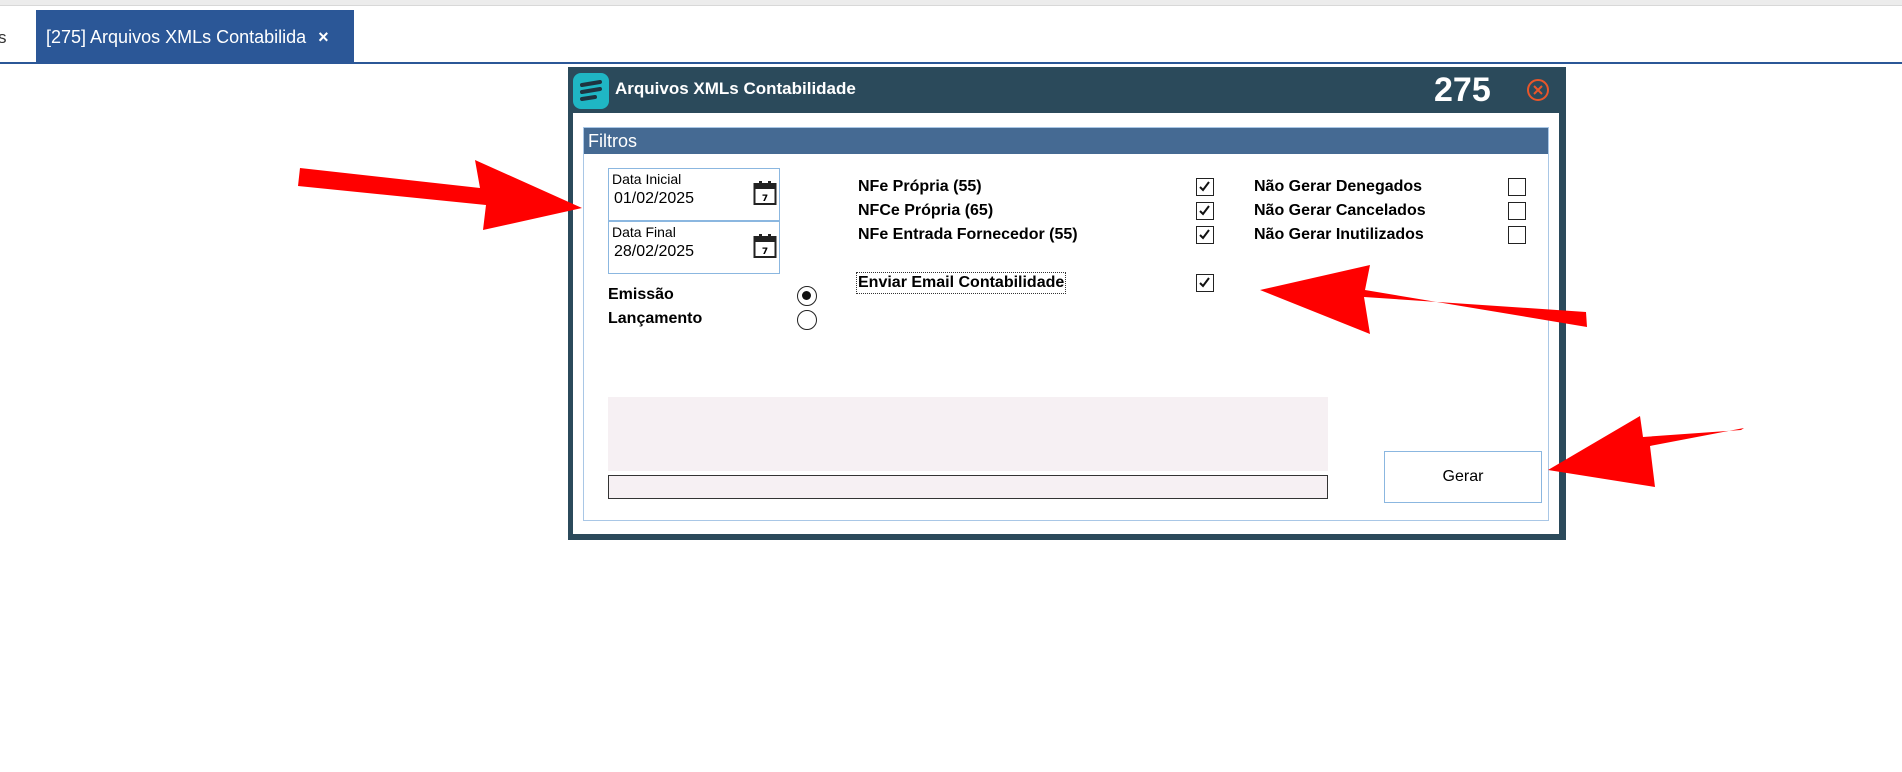 The image size is (1902, 772). What do you see at coordinates (1517, 235) in the screenshot?
I see `check-nao-inutilizados` at bounding box center [1517, 235].